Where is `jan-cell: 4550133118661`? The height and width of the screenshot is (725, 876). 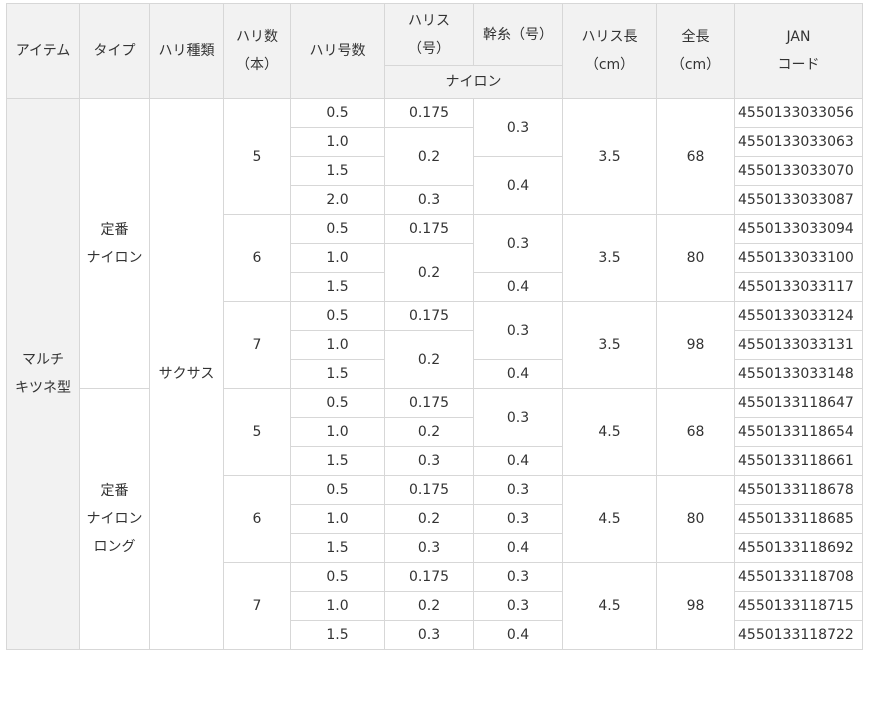 jan-cell: 4550133118661 is located at coordinates (798, 461).